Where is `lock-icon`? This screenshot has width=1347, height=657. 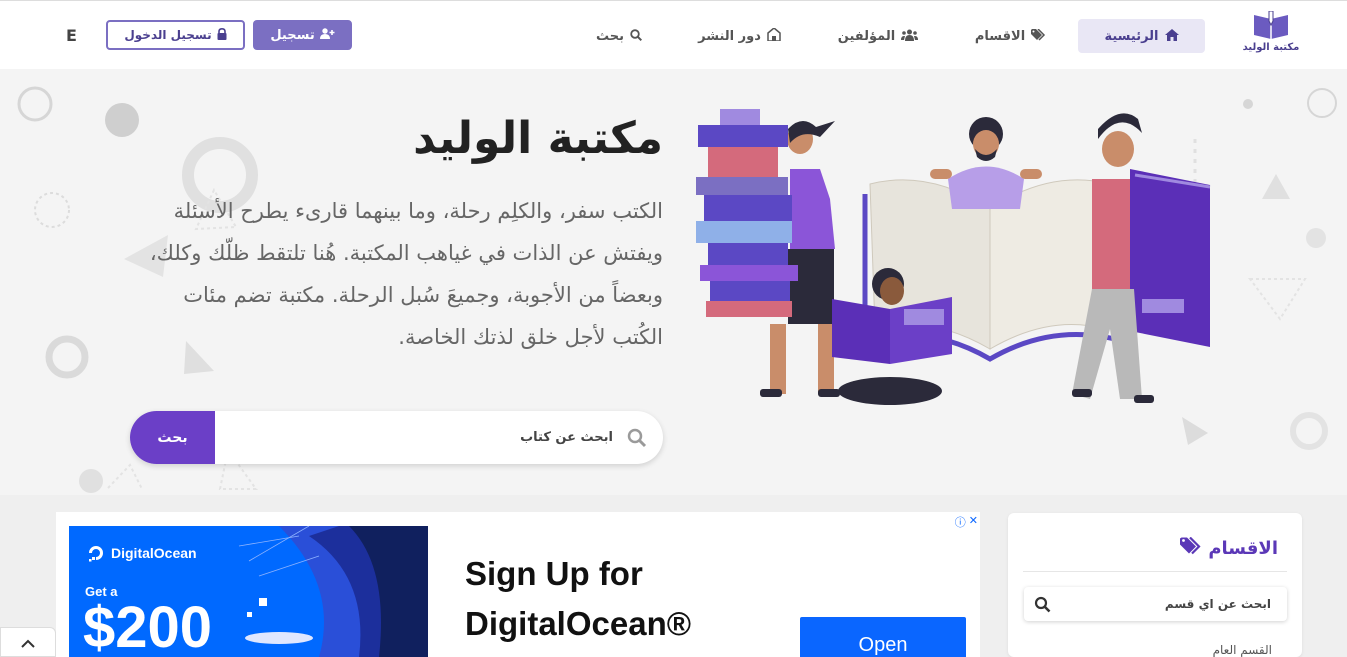
lock-icon is located at coordinates (222, 35).